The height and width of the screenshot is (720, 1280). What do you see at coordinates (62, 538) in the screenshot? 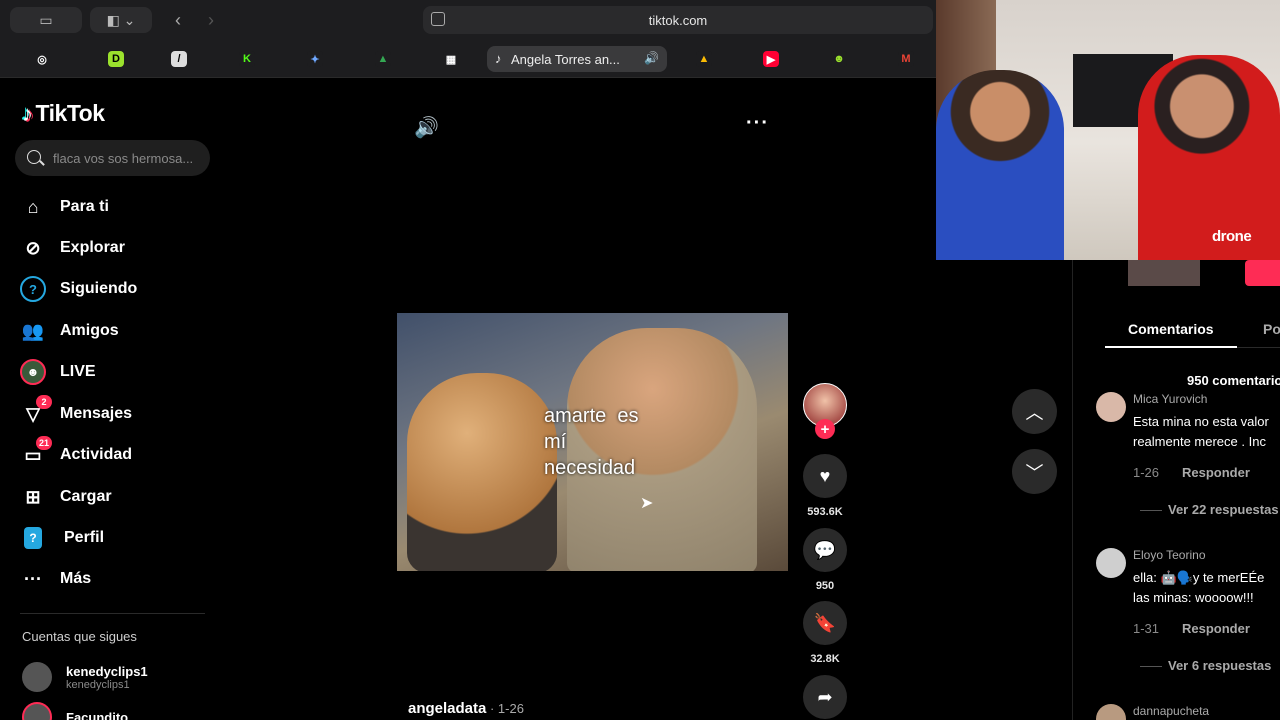
I see `sidebar-item-perfil: ? Perfil` at bounding box center [62, 538].